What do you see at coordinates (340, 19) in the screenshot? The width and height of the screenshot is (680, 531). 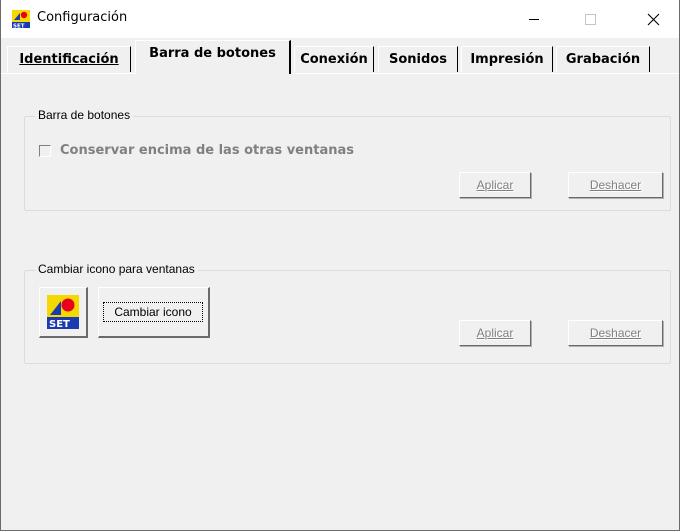 I see `title-bar: SET Configuración` at bounding box center [340, 19].